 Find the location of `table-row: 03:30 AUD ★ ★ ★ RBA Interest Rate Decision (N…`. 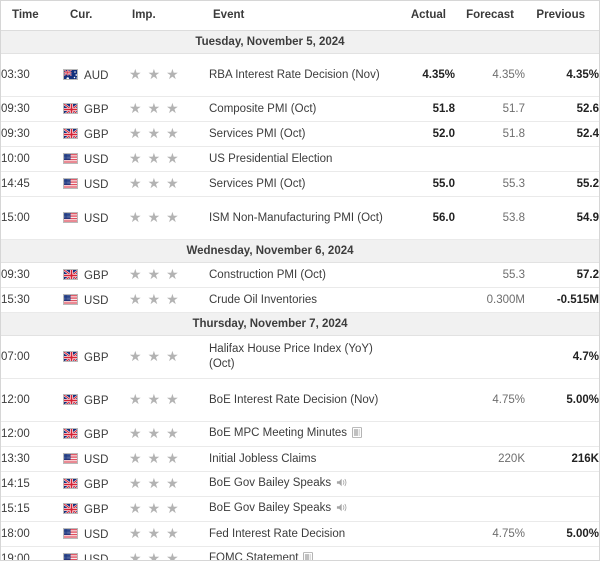

table-row: 03:30 AUD ★ ★ ★ RBA Interest Rate Decision (N… is located at coordinates (300, 75).